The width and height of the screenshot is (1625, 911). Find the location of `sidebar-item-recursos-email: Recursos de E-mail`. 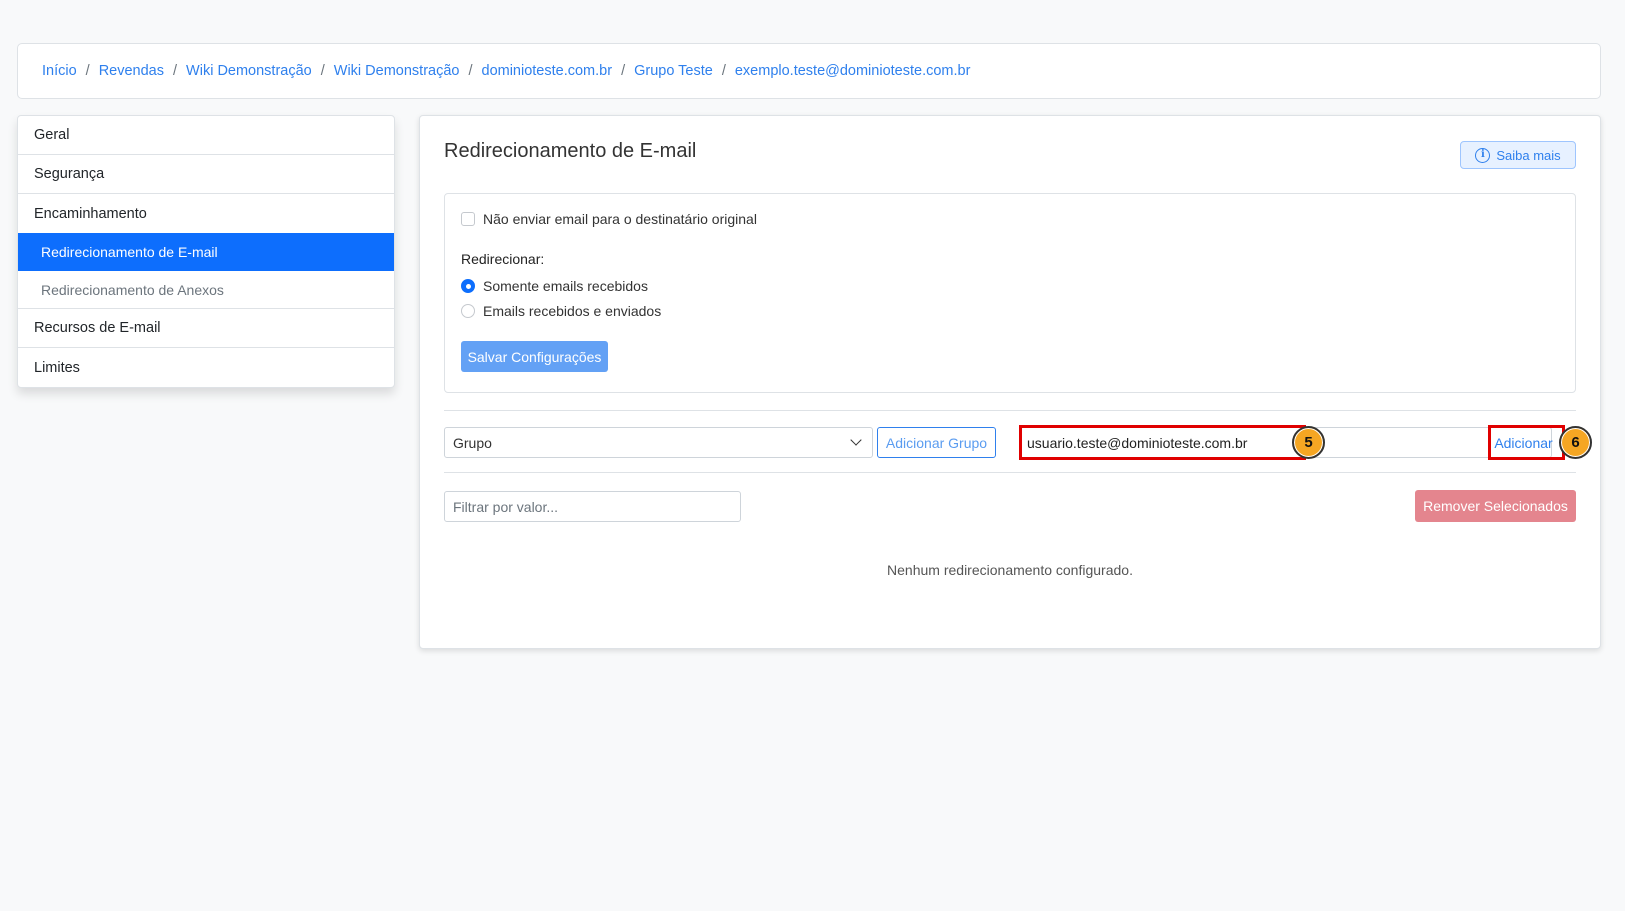

sidebar-item-recursos-email: Recursos de E-mail is located at coordinates (206, 328).